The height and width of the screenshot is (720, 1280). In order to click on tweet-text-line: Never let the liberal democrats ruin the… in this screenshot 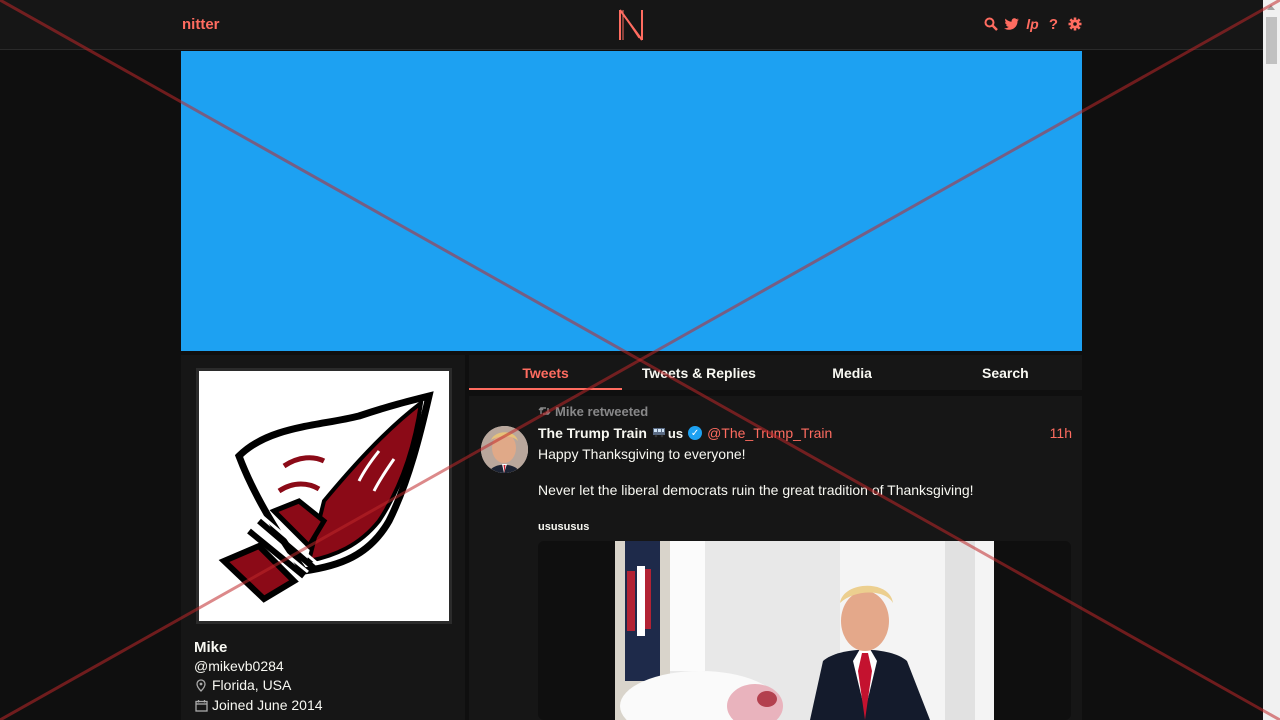, I will do `click(756, 490)`.